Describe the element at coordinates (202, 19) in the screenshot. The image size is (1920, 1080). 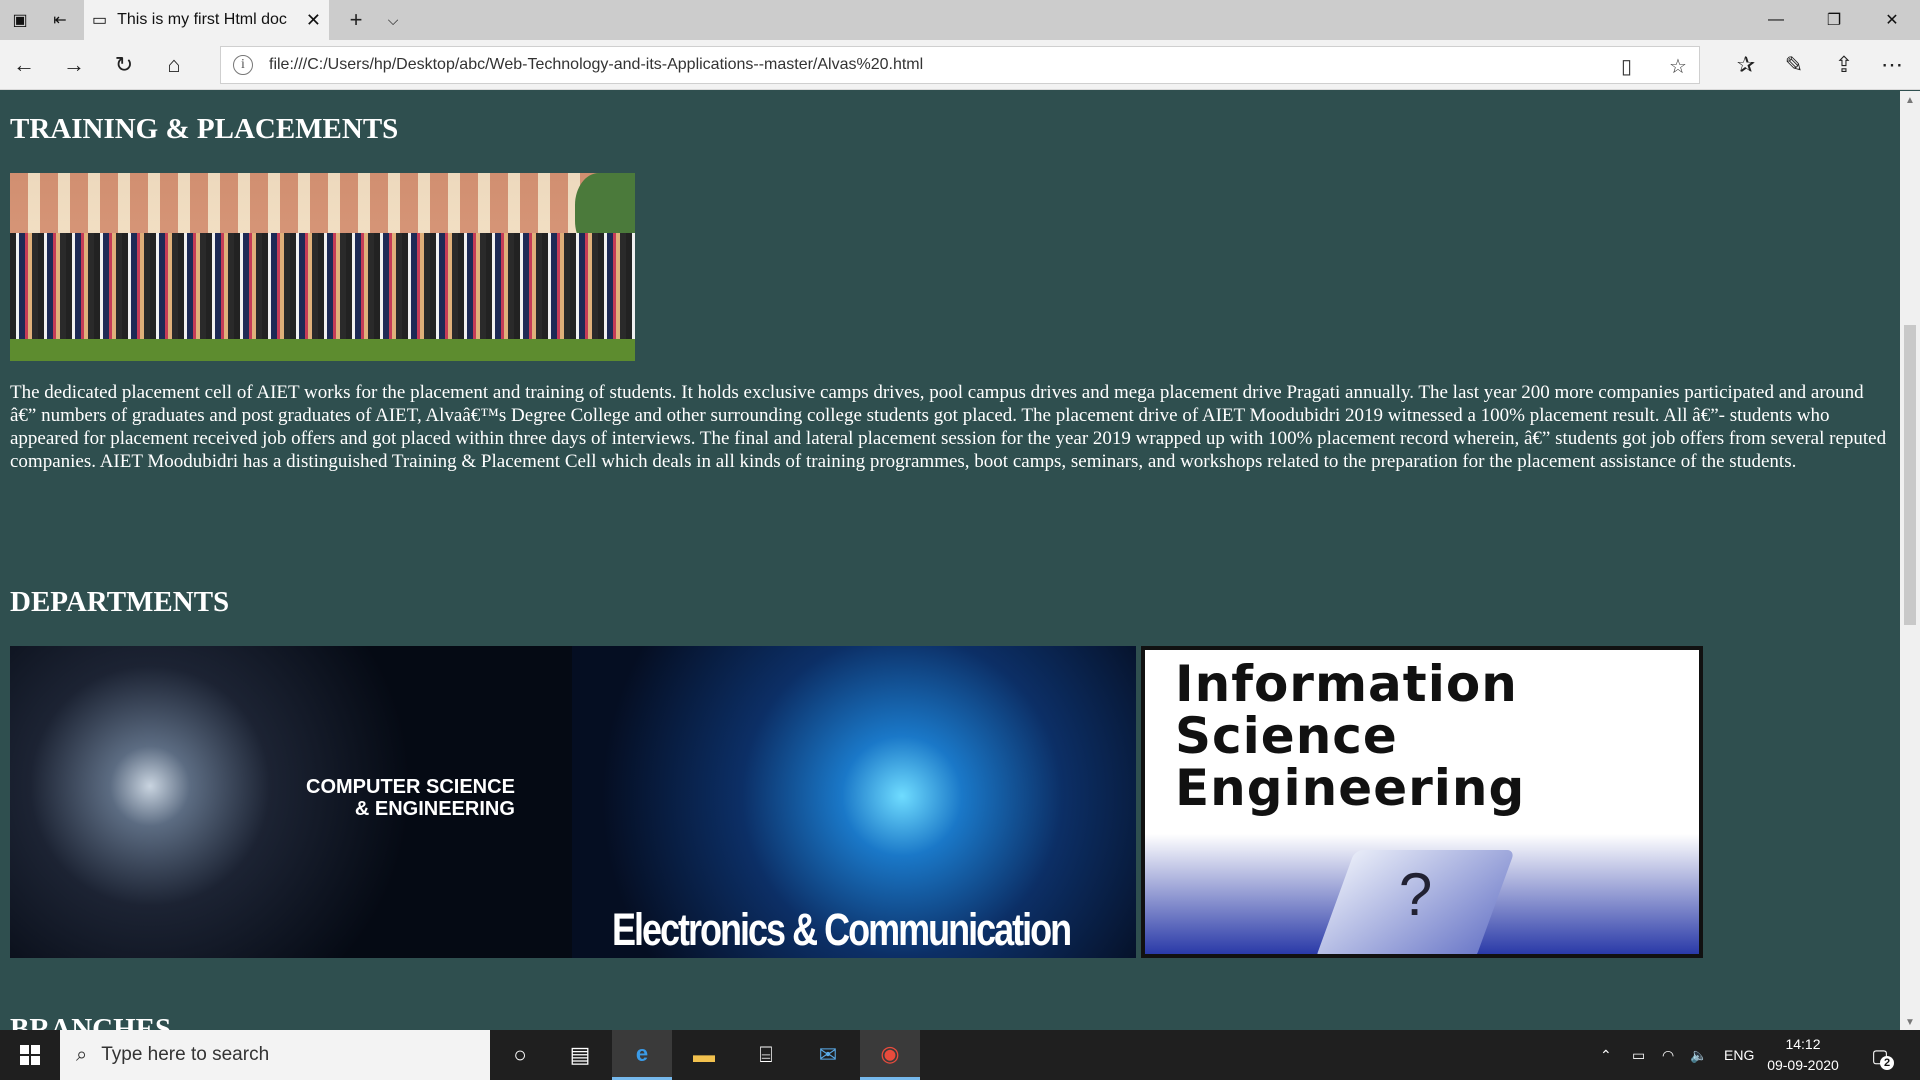
I see `tab-title: This is my first Html doc` at that location.